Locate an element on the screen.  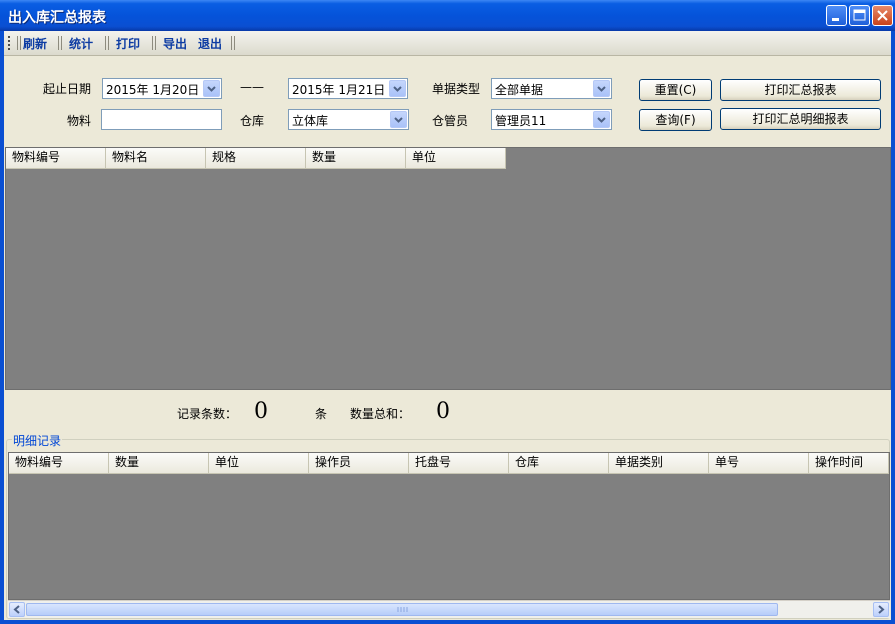
warehouse-label: 仓库 is located at coordinates (252, 121).